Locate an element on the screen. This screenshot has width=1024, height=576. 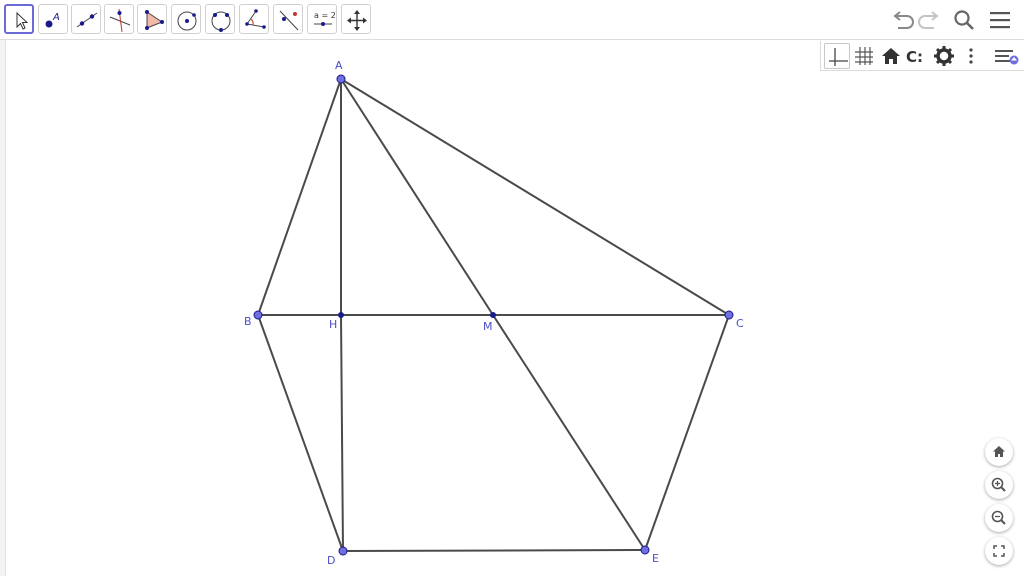
segment-hd is located at coordinates (342, 433).